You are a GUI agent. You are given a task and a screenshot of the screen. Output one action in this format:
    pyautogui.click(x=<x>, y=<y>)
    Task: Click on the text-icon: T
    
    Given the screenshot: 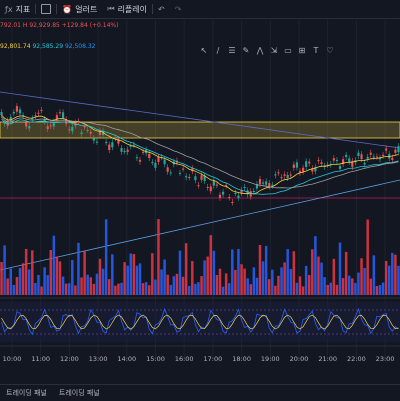 What is the action you would take?
    pyautogui.click(x=316, y=50)
    